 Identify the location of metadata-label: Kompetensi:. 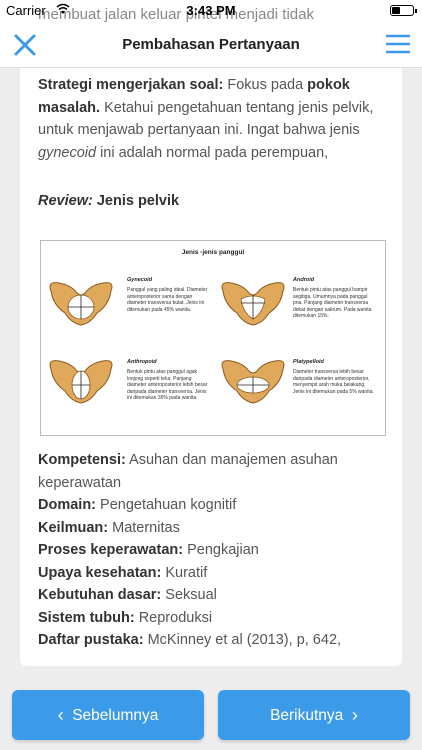
(82, 460).